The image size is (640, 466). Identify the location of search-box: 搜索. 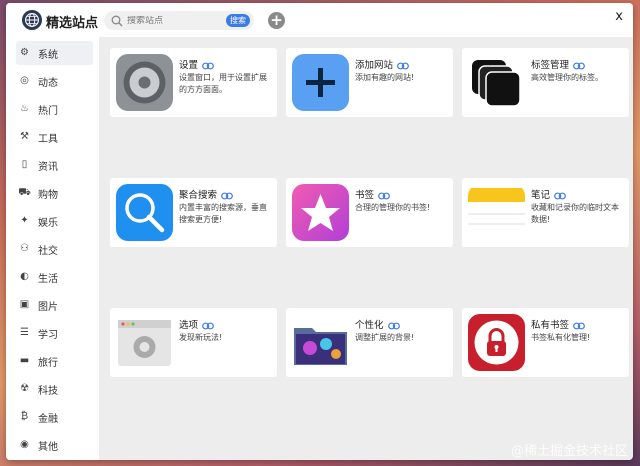
(179, 20).